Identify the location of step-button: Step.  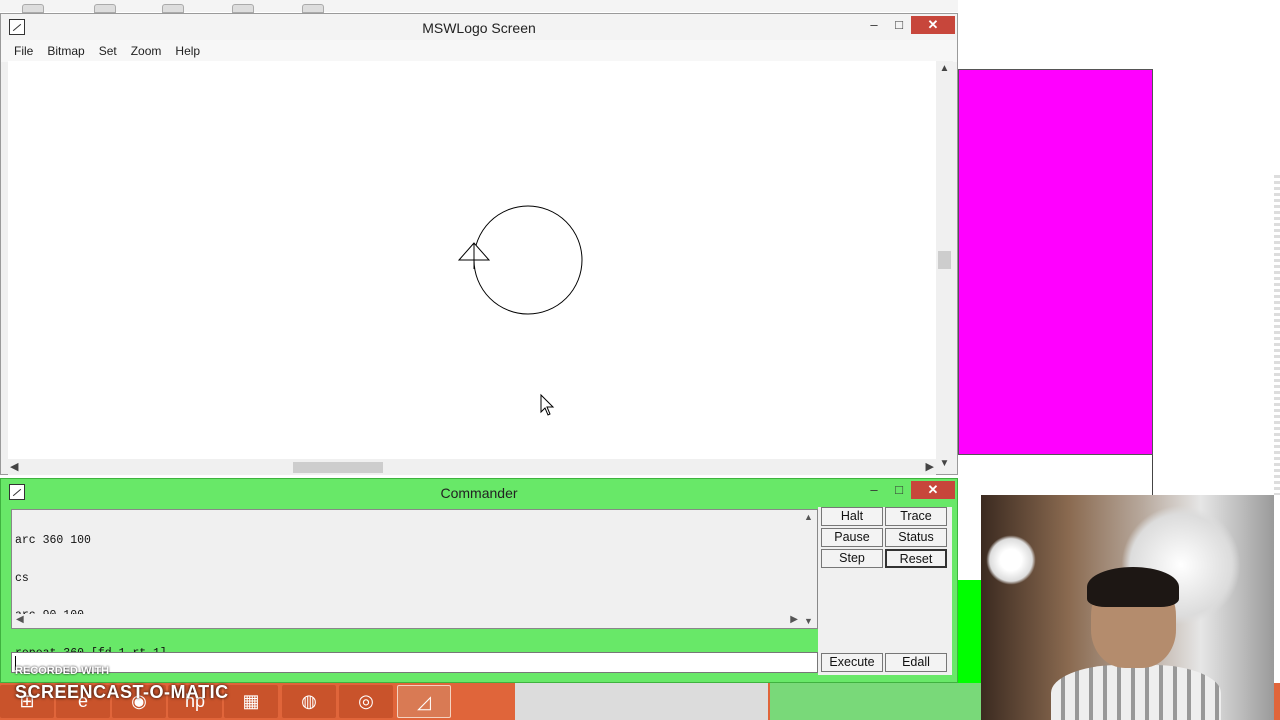
(852, 558).